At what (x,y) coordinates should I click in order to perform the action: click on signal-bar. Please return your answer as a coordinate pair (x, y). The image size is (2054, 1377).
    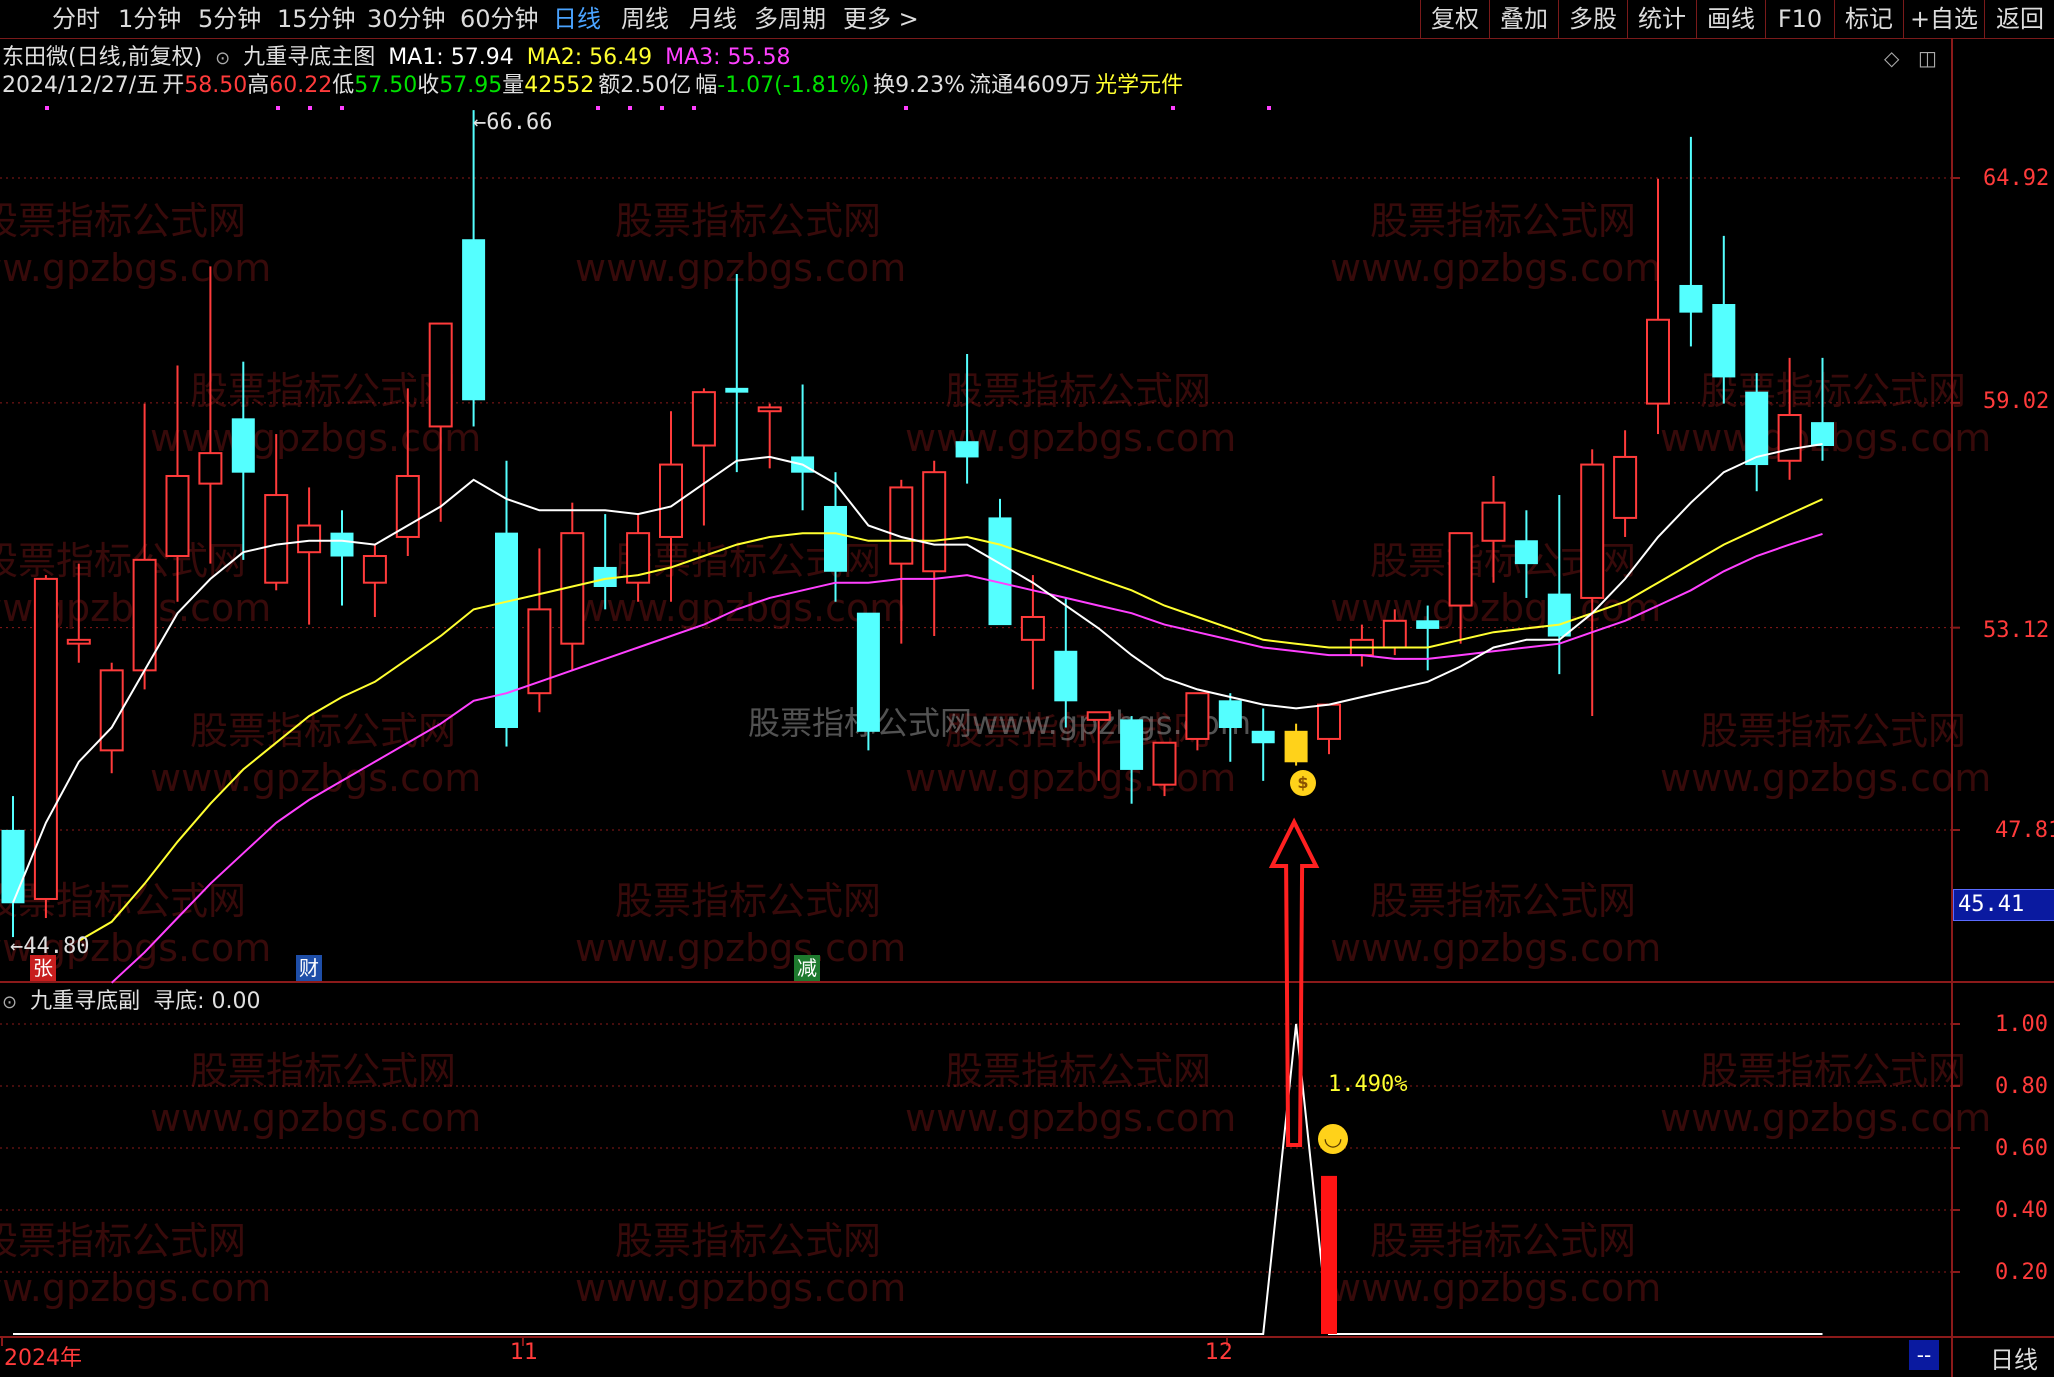
    Looking at the image, I should click on (1329, 1254).